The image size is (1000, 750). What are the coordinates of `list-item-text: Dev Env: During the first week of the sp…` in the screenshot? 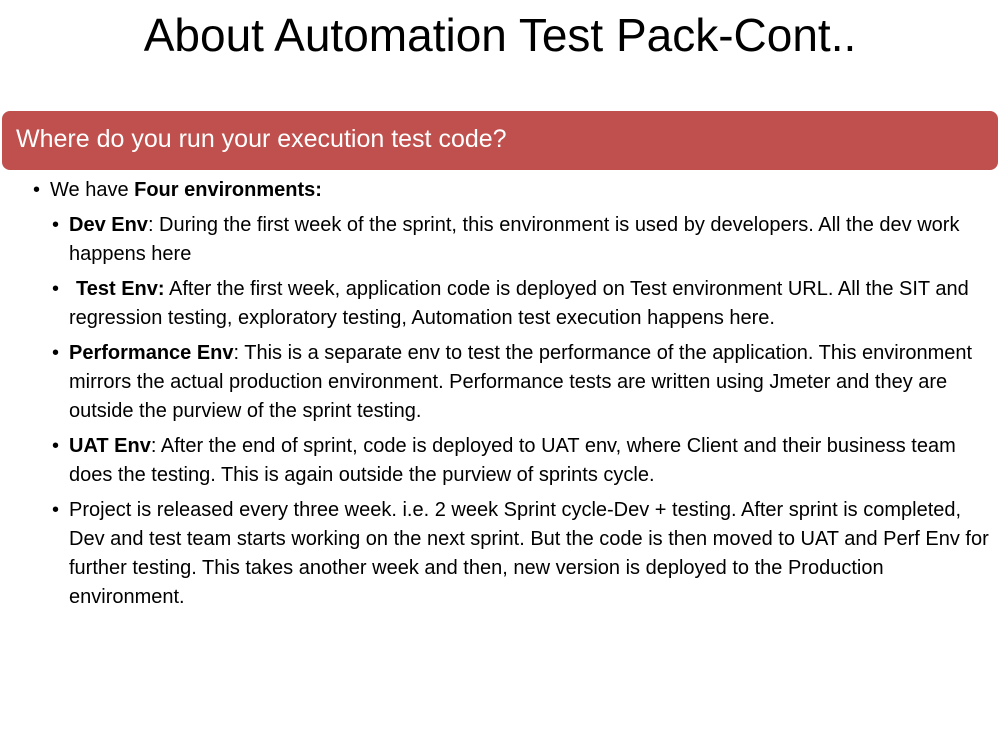 It's located at (529, 240).